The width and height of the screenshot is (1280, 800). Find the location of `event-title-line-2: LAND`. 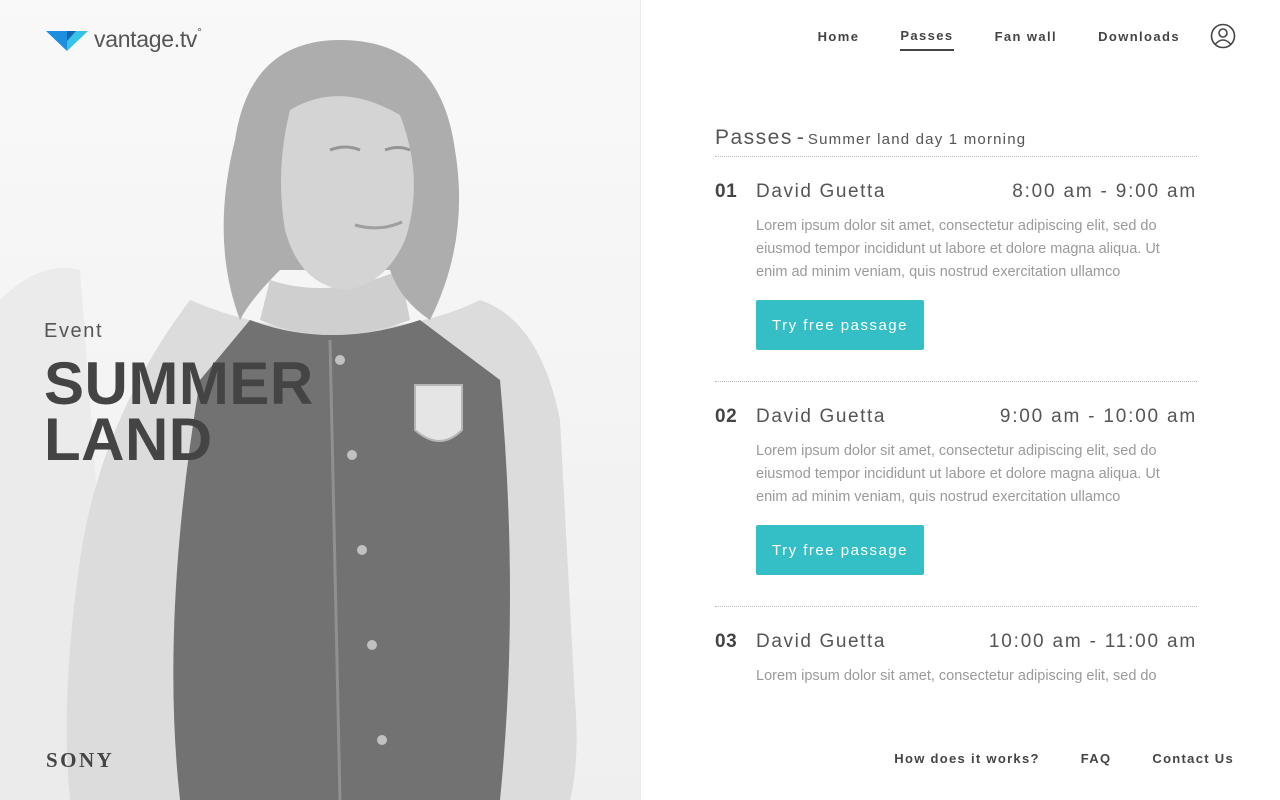

event-title-line-2: LAND is located at coordinates (128, 439).